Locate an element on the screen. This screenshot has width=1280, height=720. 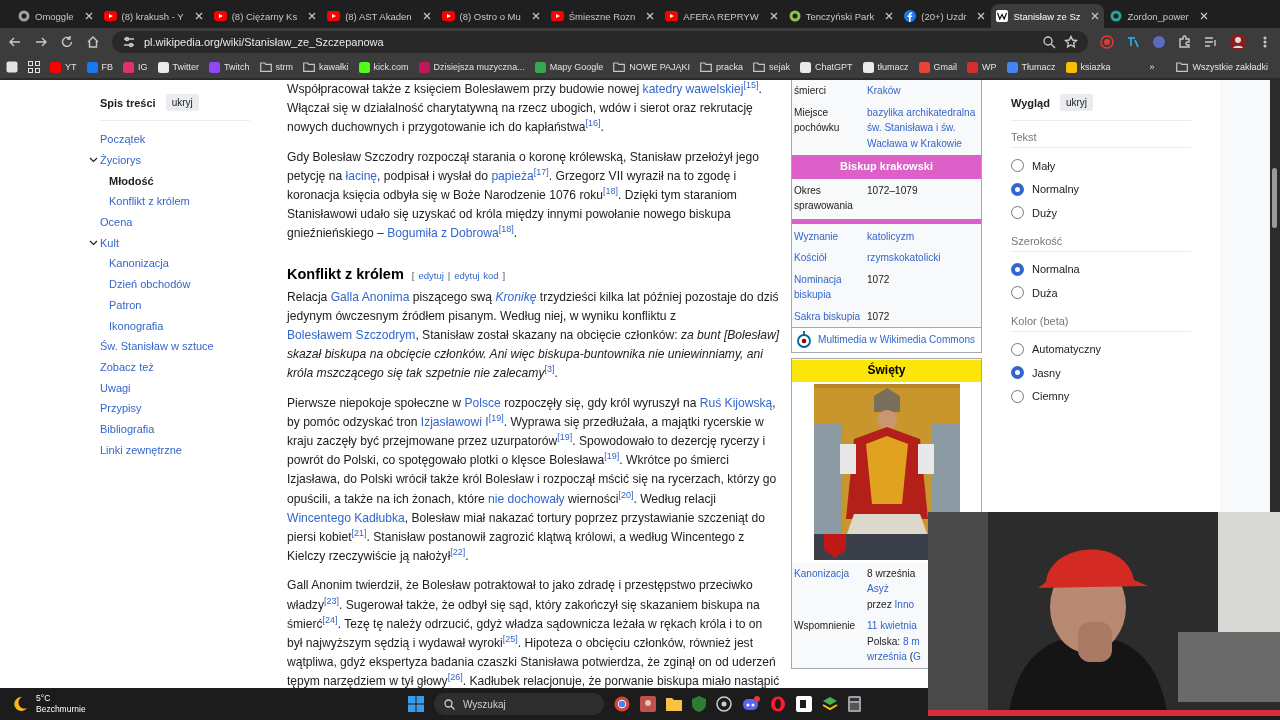
toc-link: Uwagi is located at coordinates (115, 387).